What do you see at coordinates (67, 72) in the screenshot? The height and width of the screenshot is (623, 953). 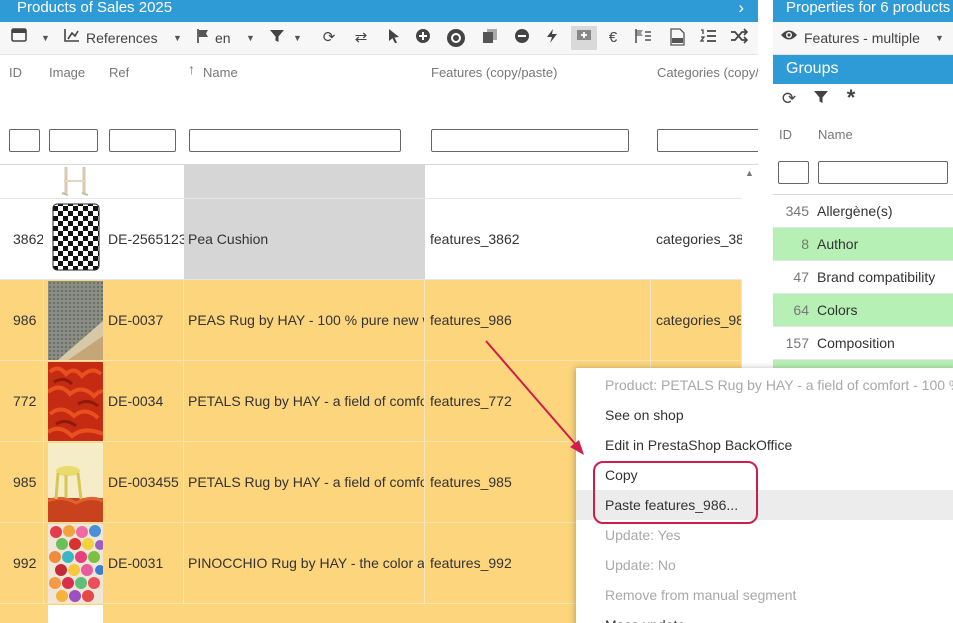 I see `column-header-image: Image` at bounding box center [67, 72].